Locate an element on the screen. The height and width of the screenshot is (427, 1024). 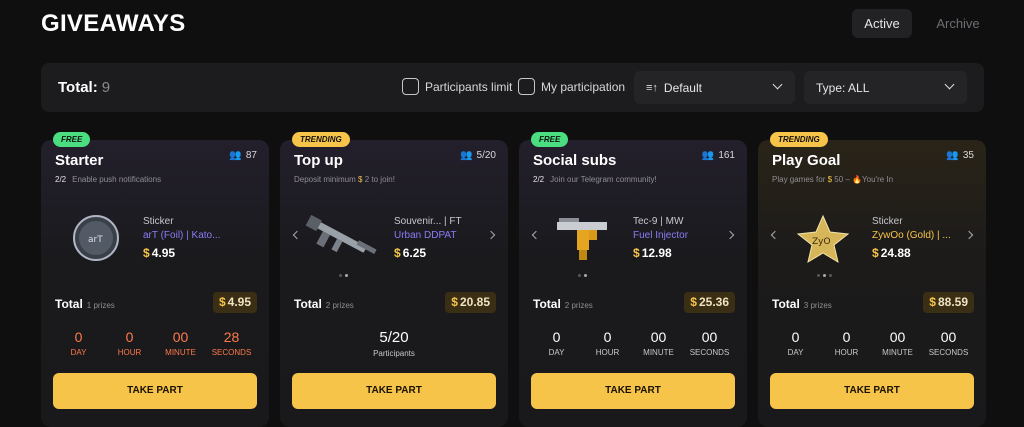
prizes-count: 2 prizes is located at coordinates (339, 305).